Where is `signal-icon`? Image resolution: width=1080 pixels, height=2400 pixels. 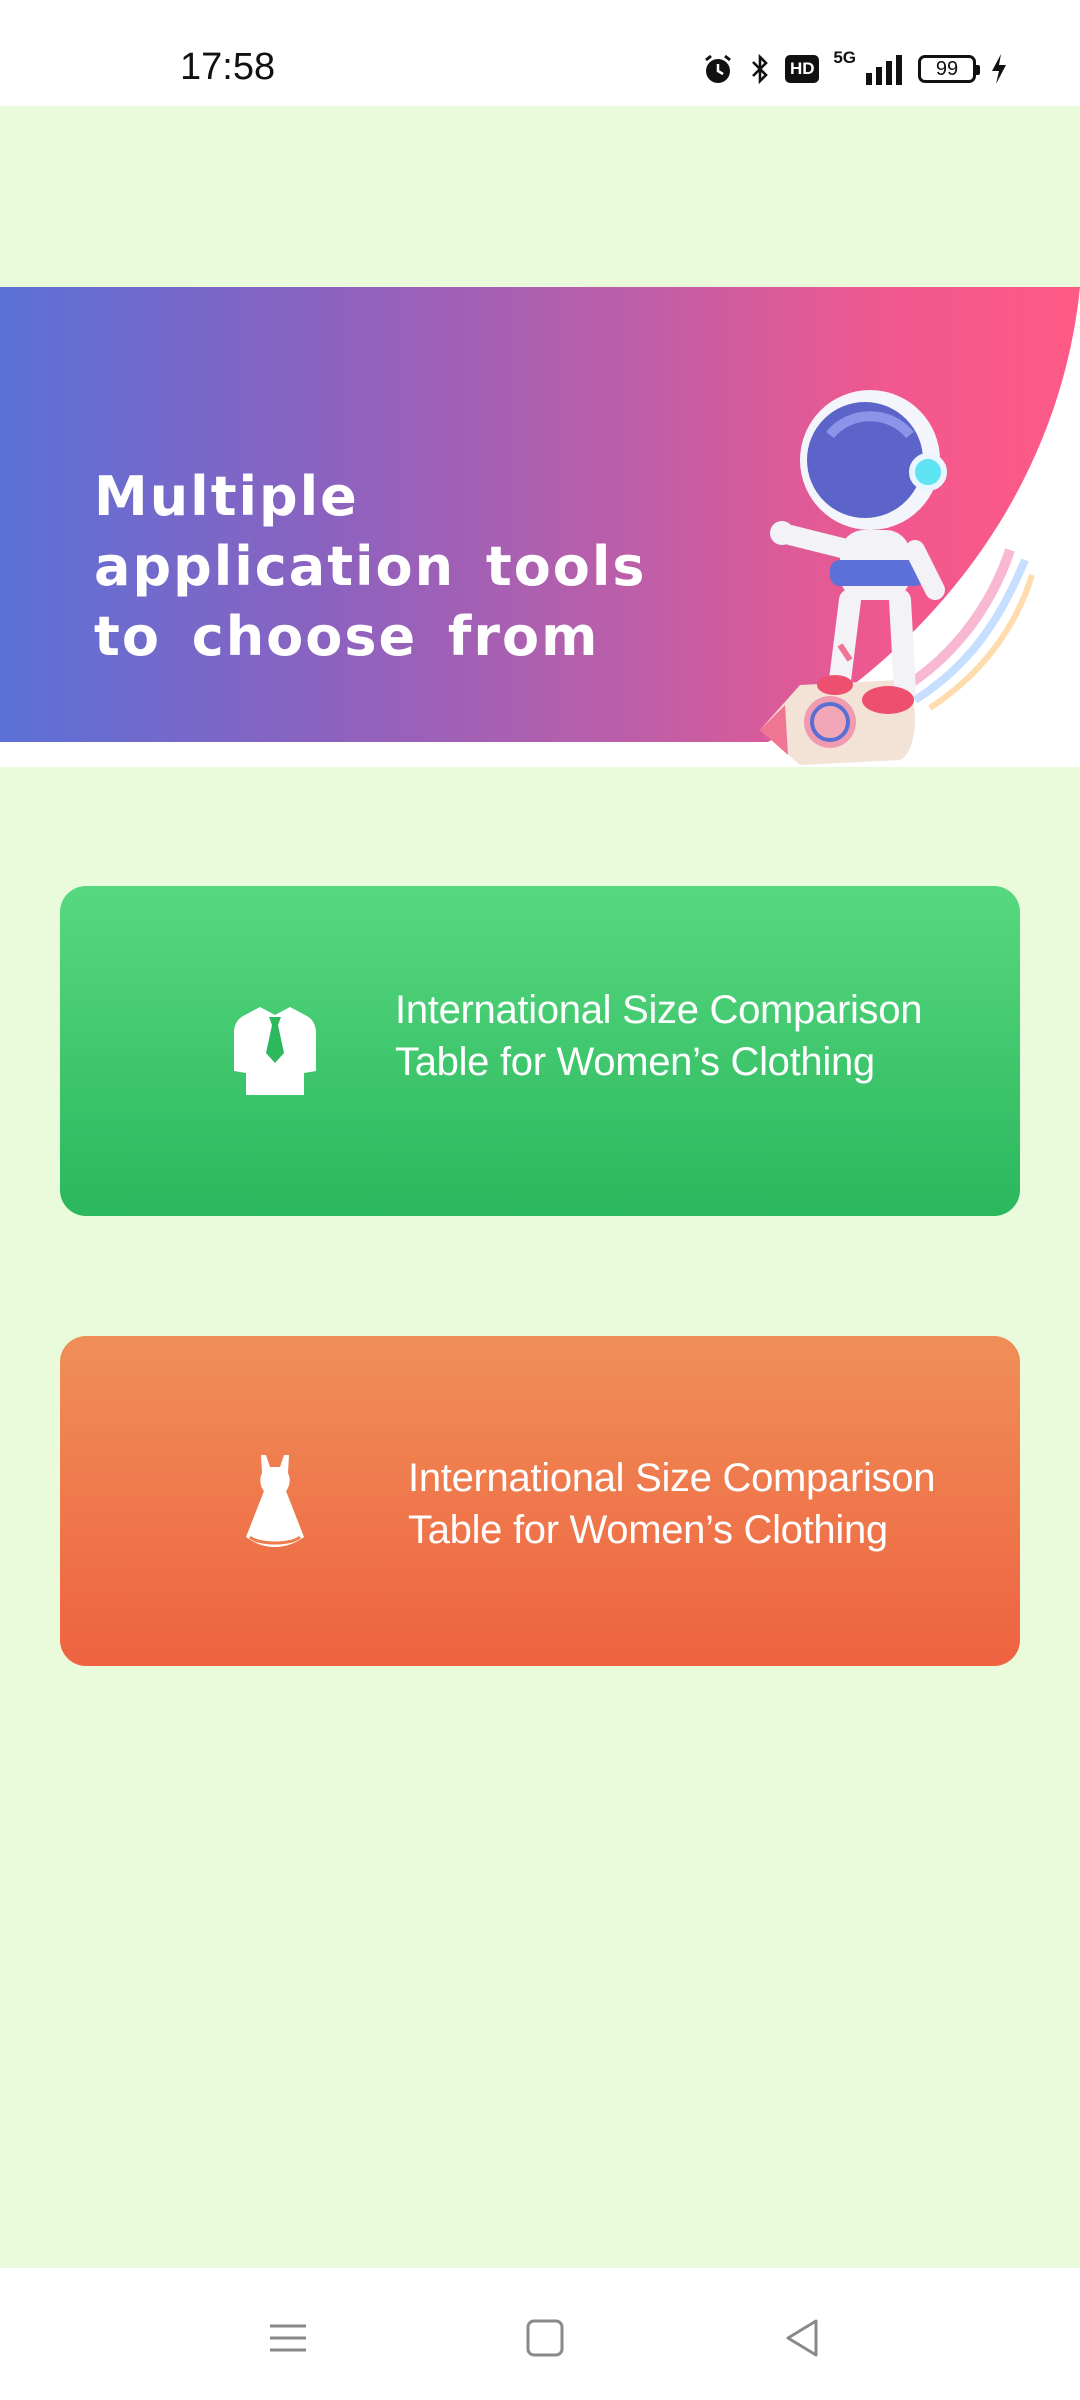 signal-icon is located at coordinates (884, 69).